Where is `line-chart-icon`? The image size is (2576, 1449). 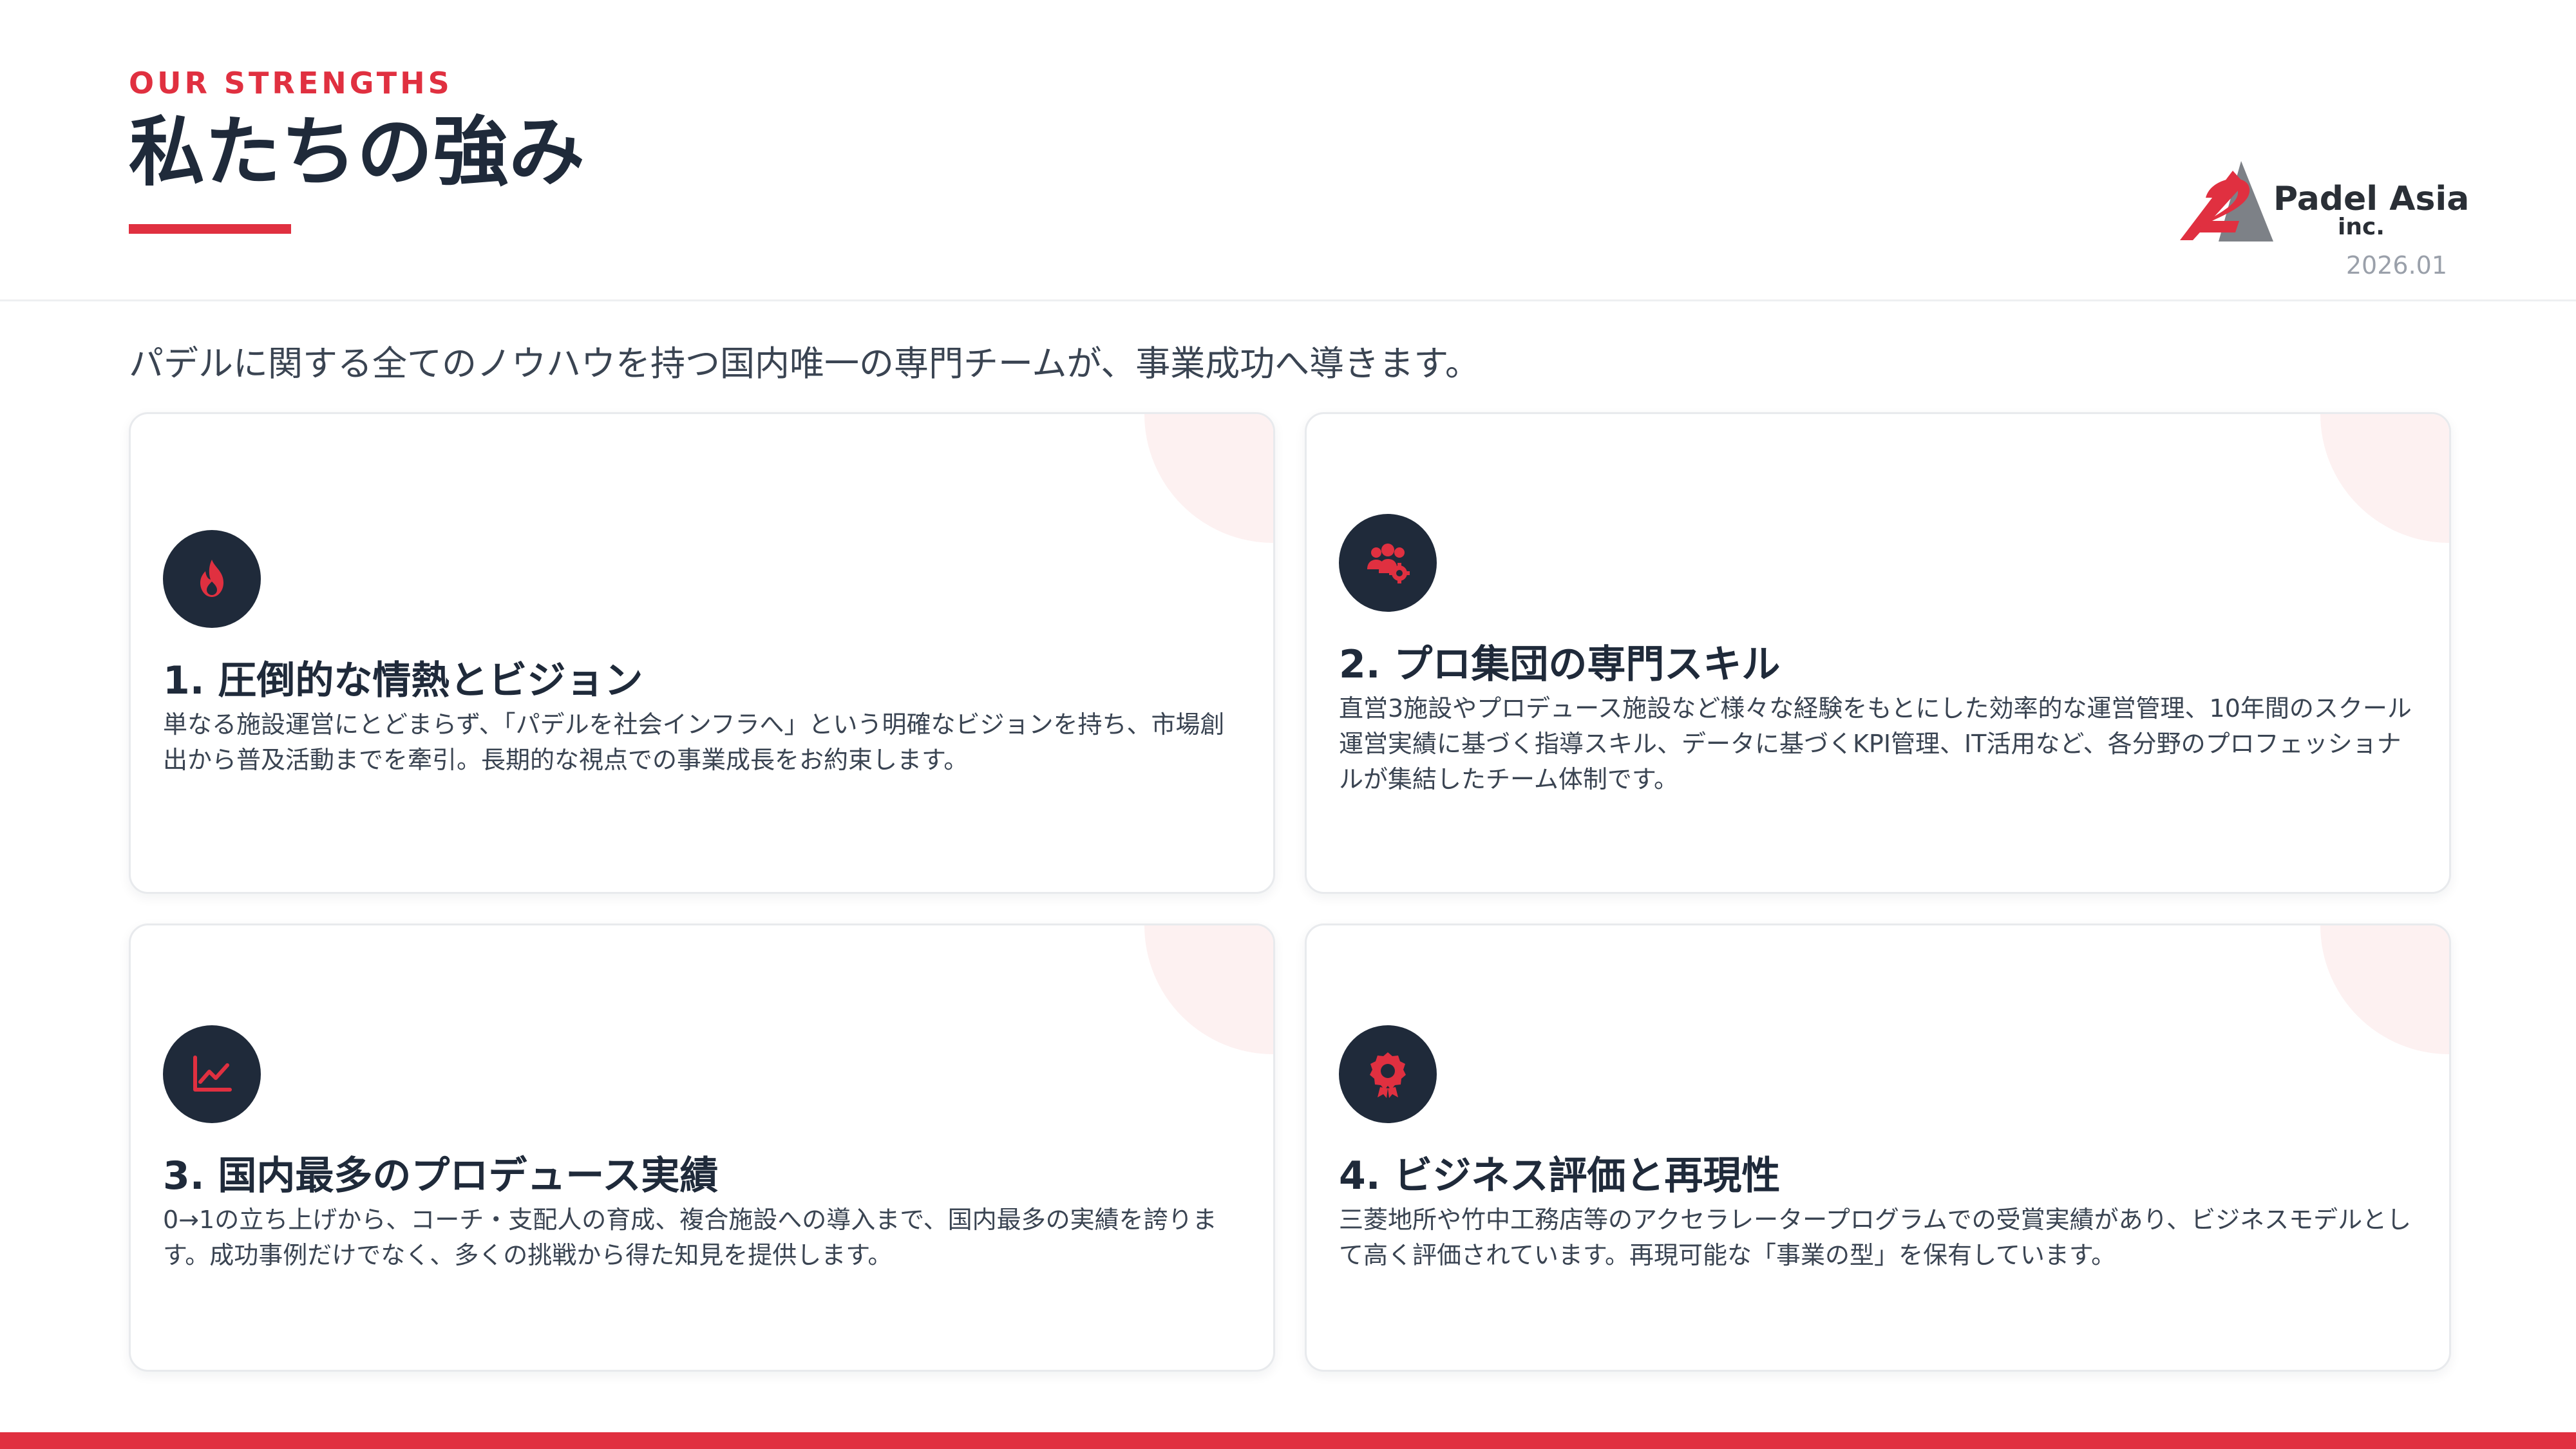 line-chart-icon is located at coordinates (213, 1074).